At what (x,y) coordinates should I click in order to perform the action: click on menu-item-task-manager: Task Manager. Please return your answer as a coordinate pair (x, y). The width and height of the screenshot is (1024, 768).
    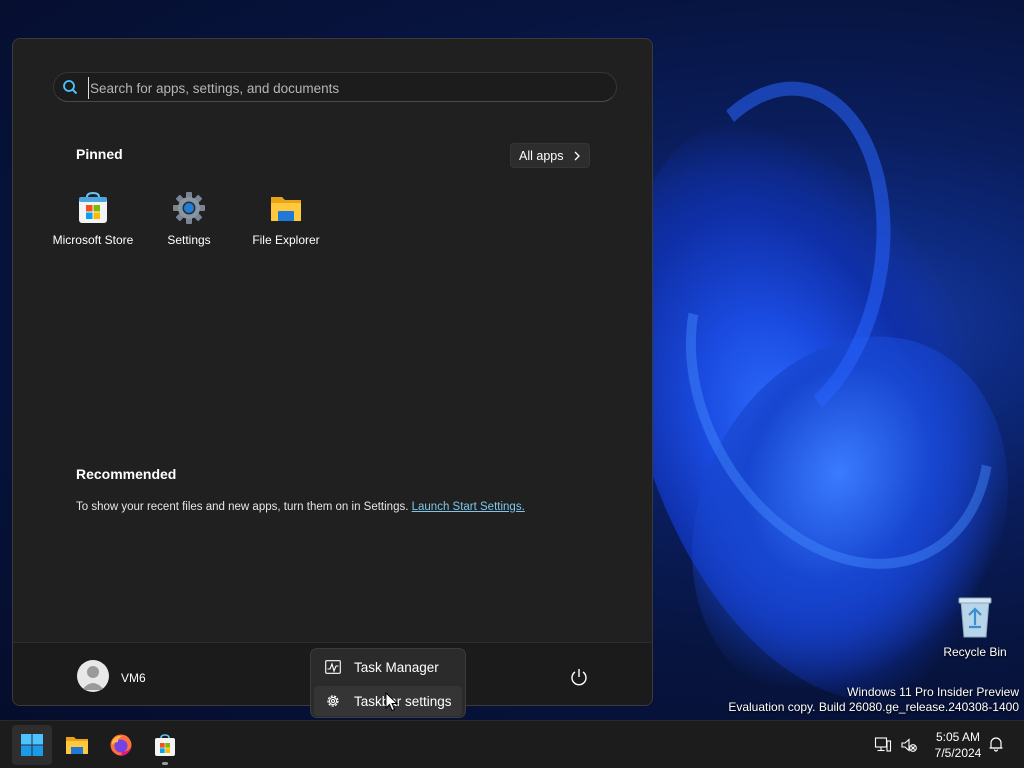
    Looking at the image, I should click on (388, 667).